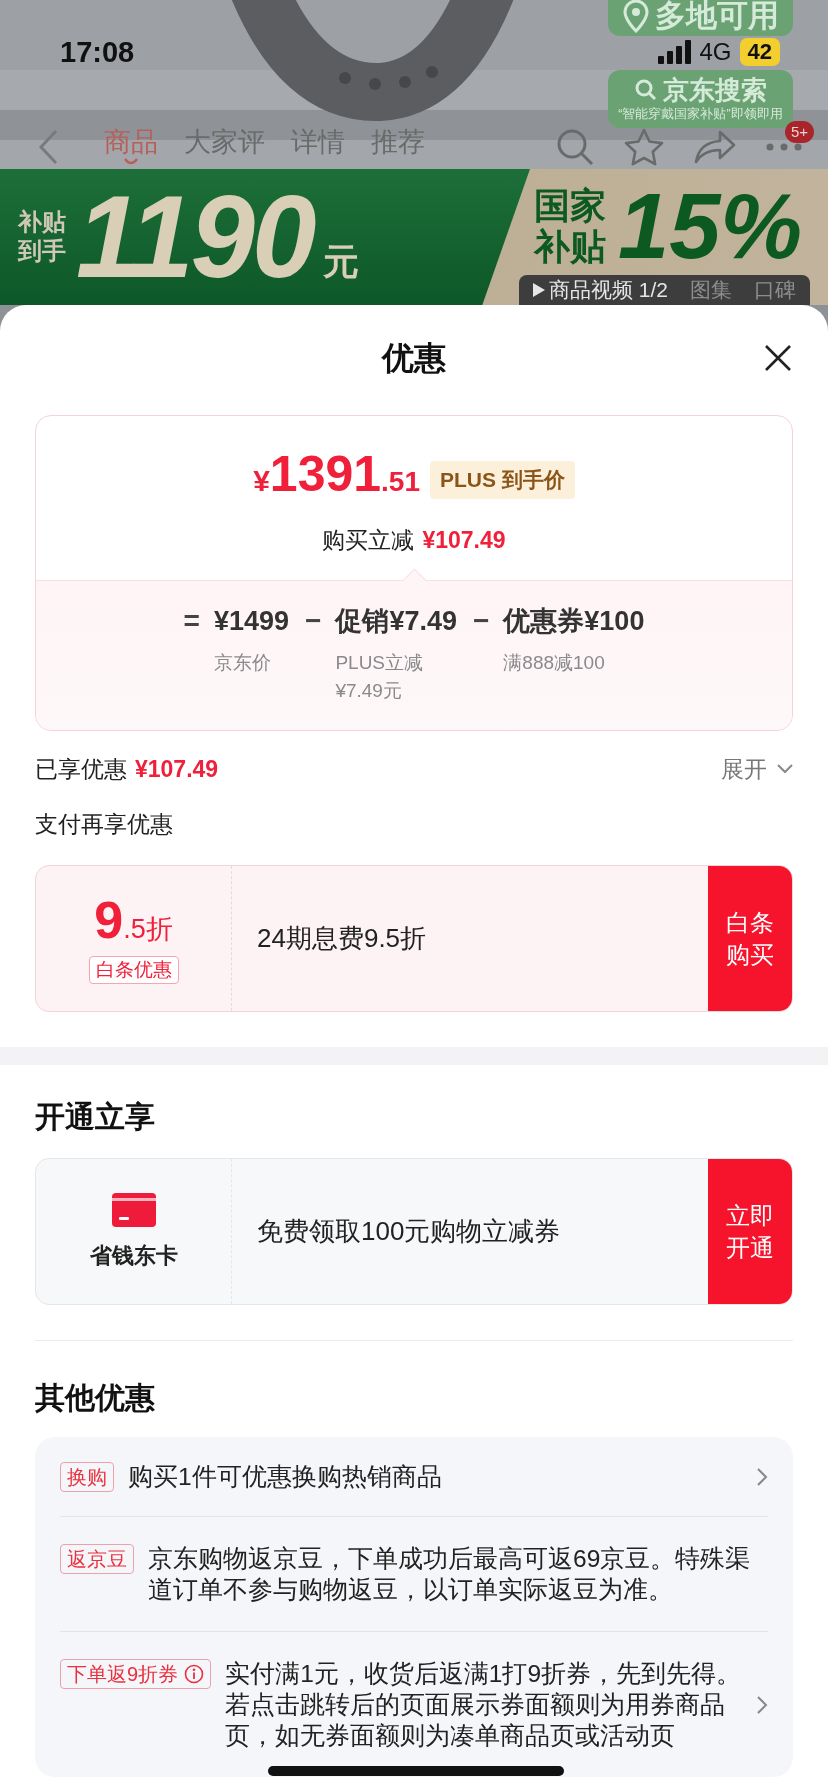 The width and height of the screenshot is (828, 1792). I want to click on breakdown-note: PLUS立减¥7.49元, so click(380, 677).